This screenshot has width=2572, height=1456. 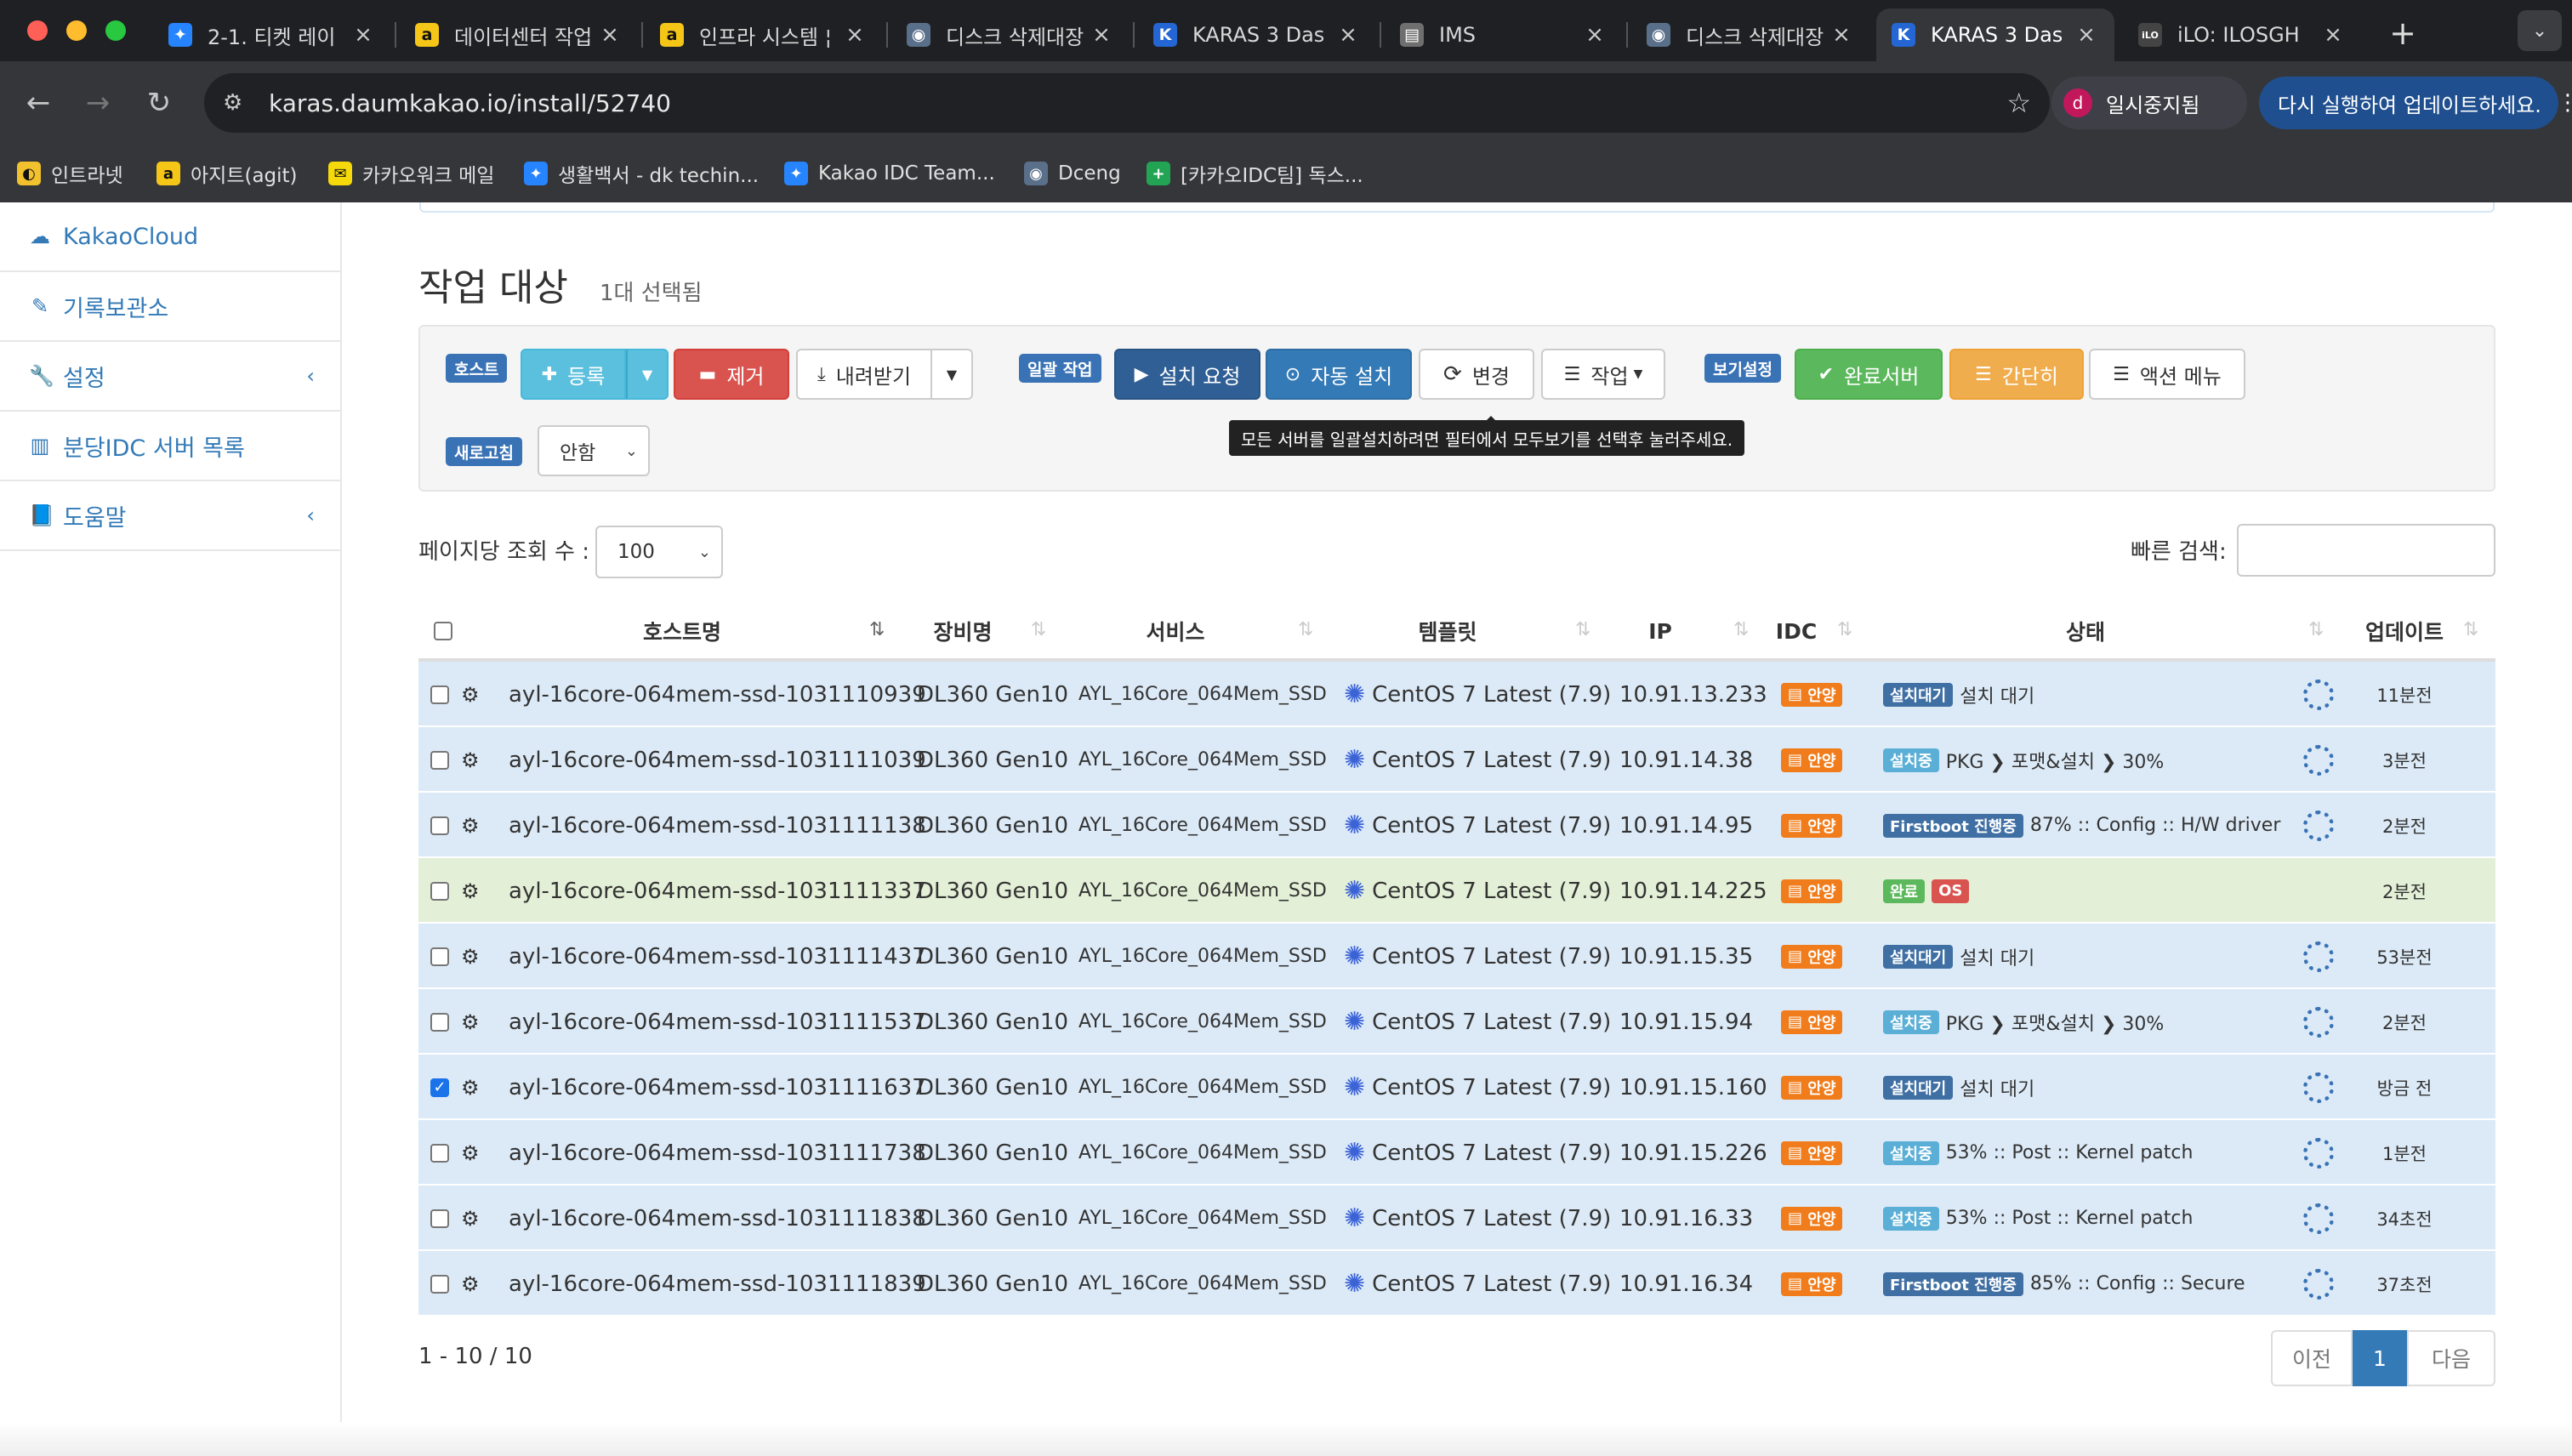 I want to click on url-bar: ⚙ karas.daumkakao.io/install/52740 ☆, so click(x=1127, y=103).